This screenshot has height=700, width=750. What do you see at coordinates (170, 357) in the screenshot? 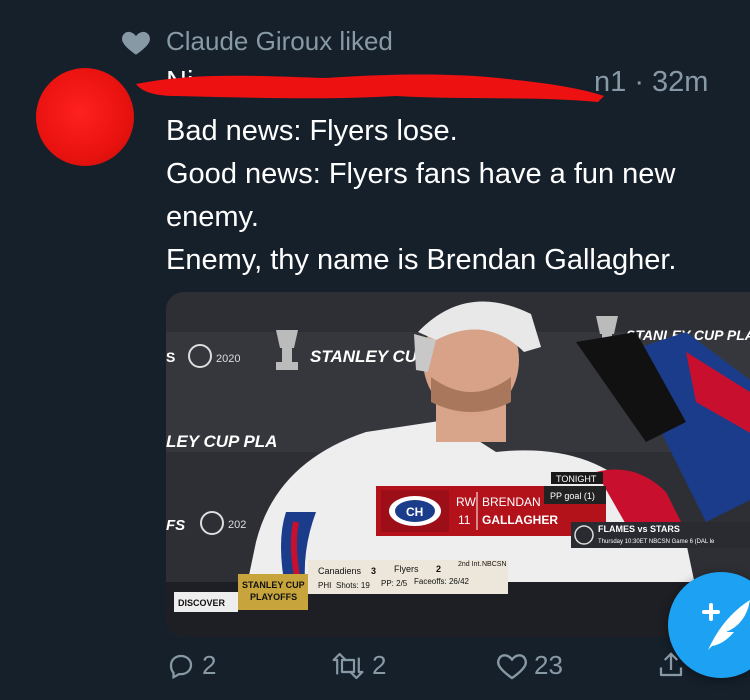
I see `svg-text: S` at bounding box center [170, 357].